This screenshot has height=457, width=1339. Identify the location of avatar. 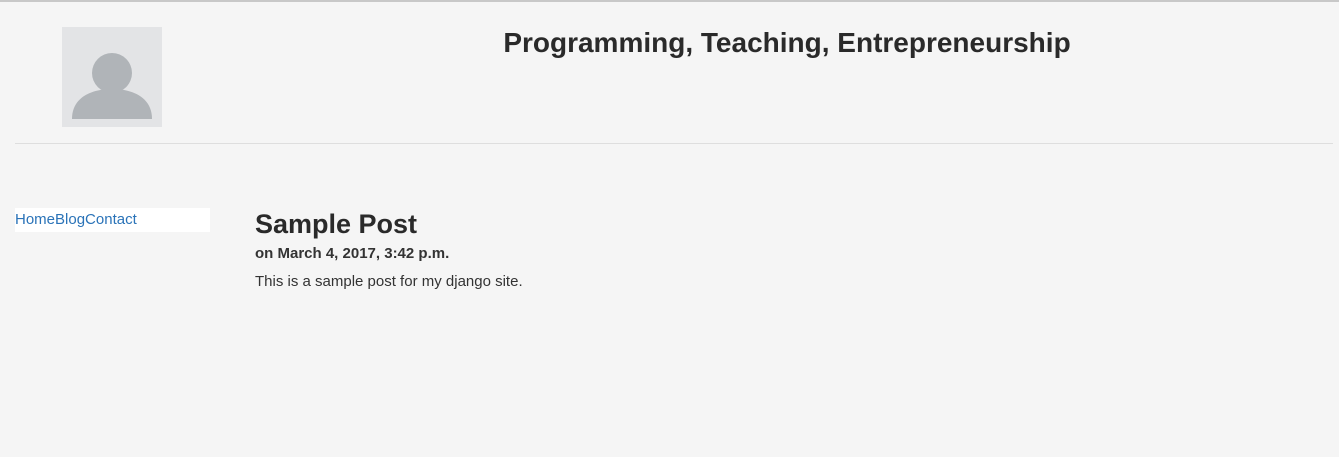
(112, 77).